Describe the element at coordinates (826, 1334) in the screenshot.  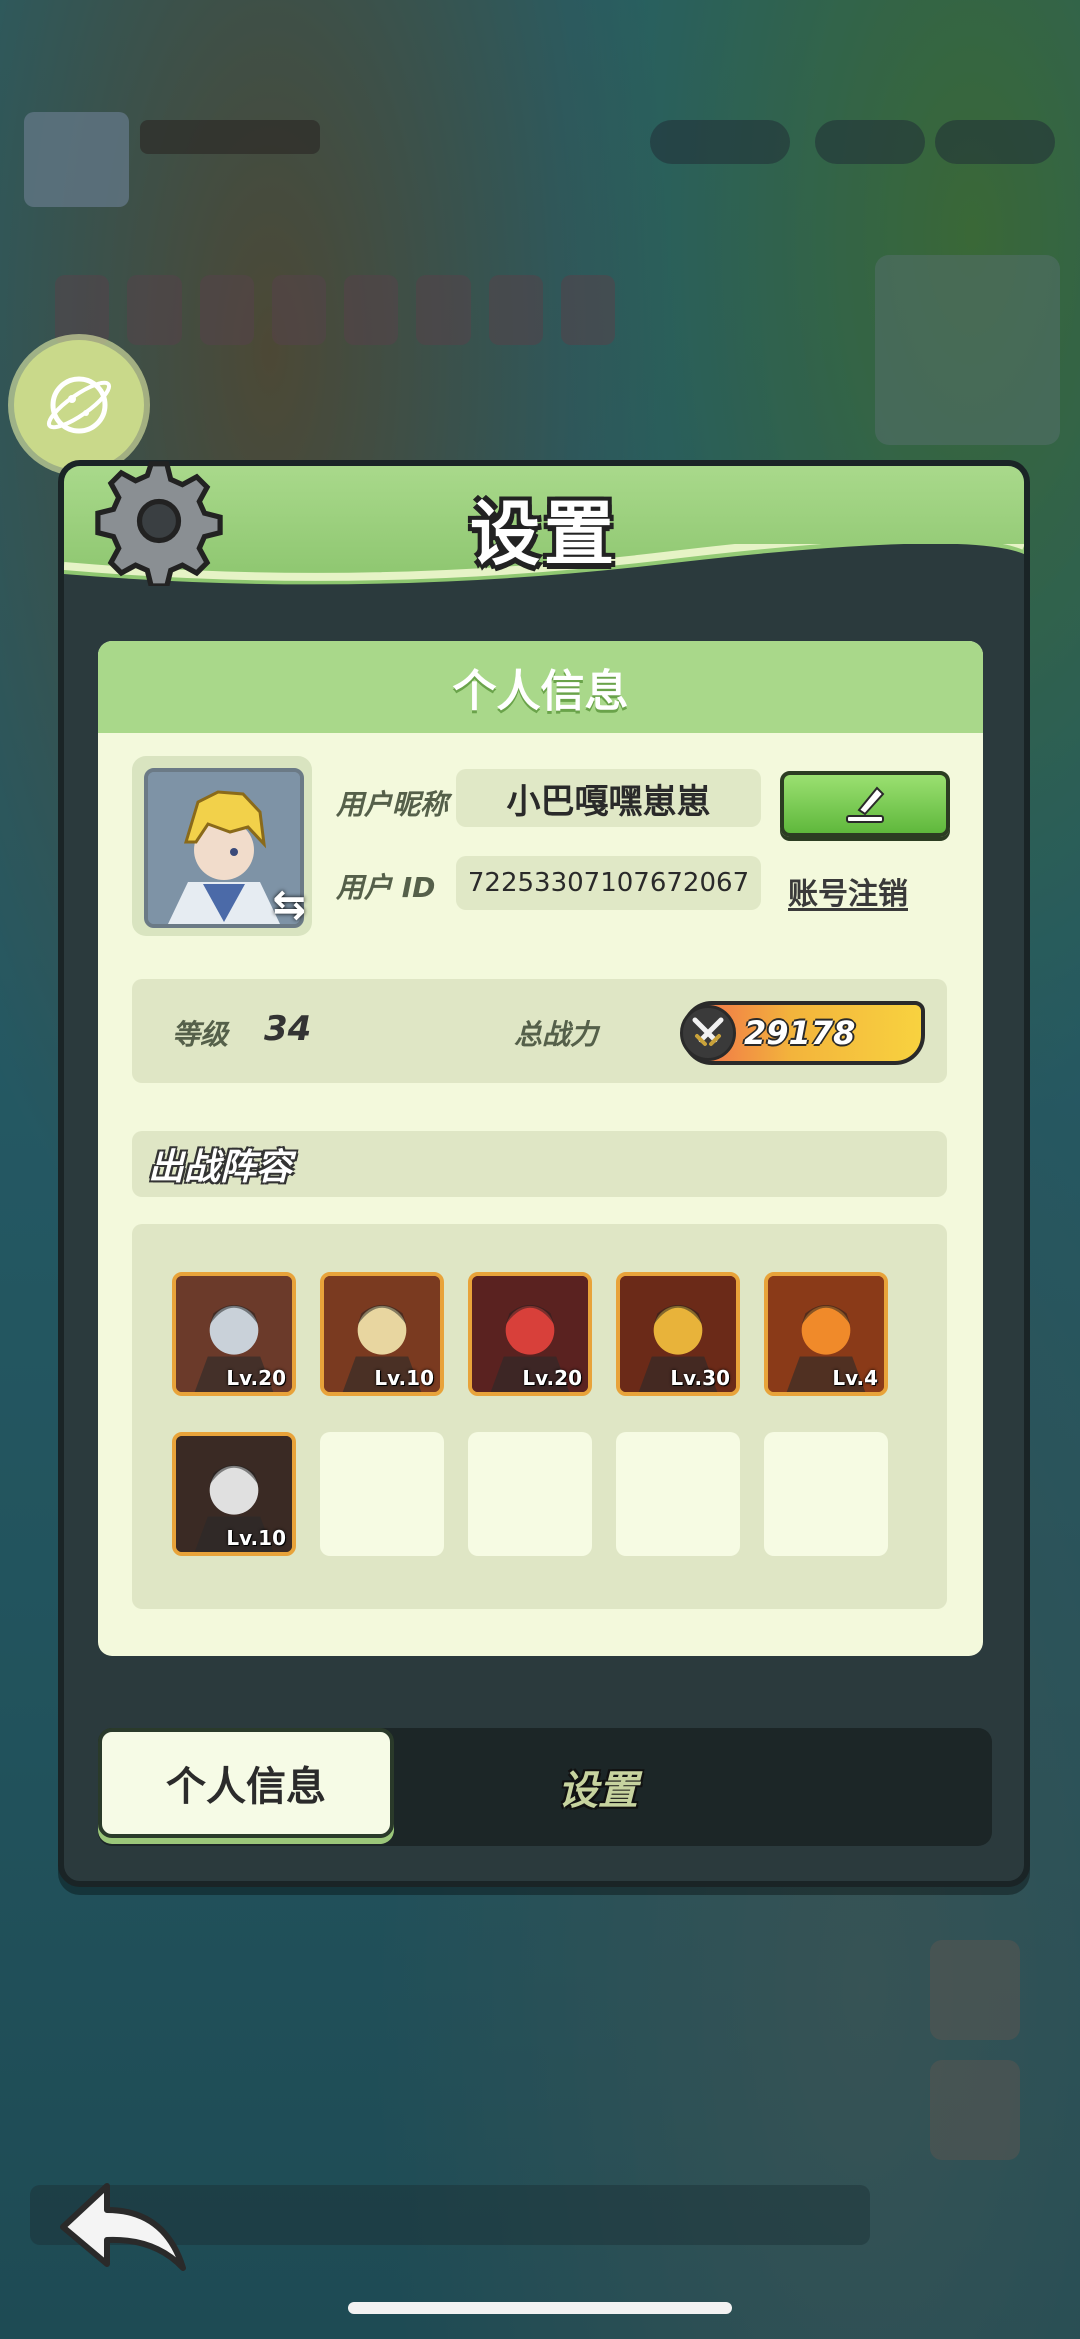
I see `hero-slot: Lv.4` at that location.